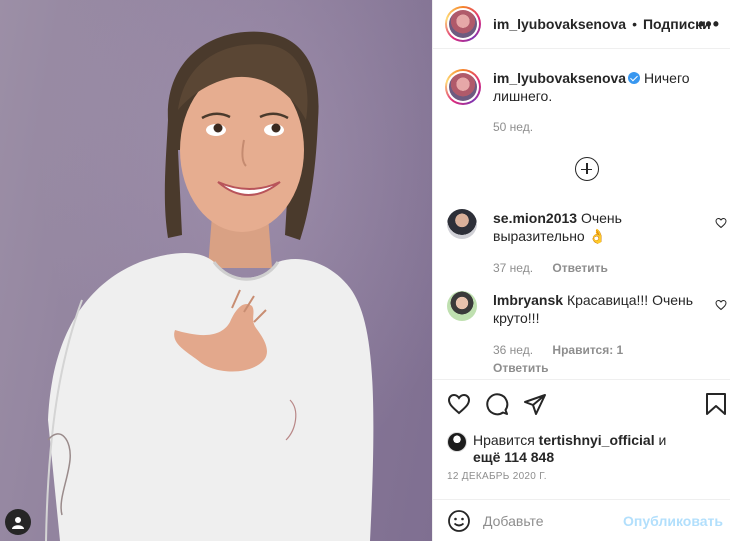 The image size is (730, 541). What do you see at coordinates (559, 78) in the screenshot?
I see `caption-username: im_lyubovaksenova` at bounding box center [559, 78].